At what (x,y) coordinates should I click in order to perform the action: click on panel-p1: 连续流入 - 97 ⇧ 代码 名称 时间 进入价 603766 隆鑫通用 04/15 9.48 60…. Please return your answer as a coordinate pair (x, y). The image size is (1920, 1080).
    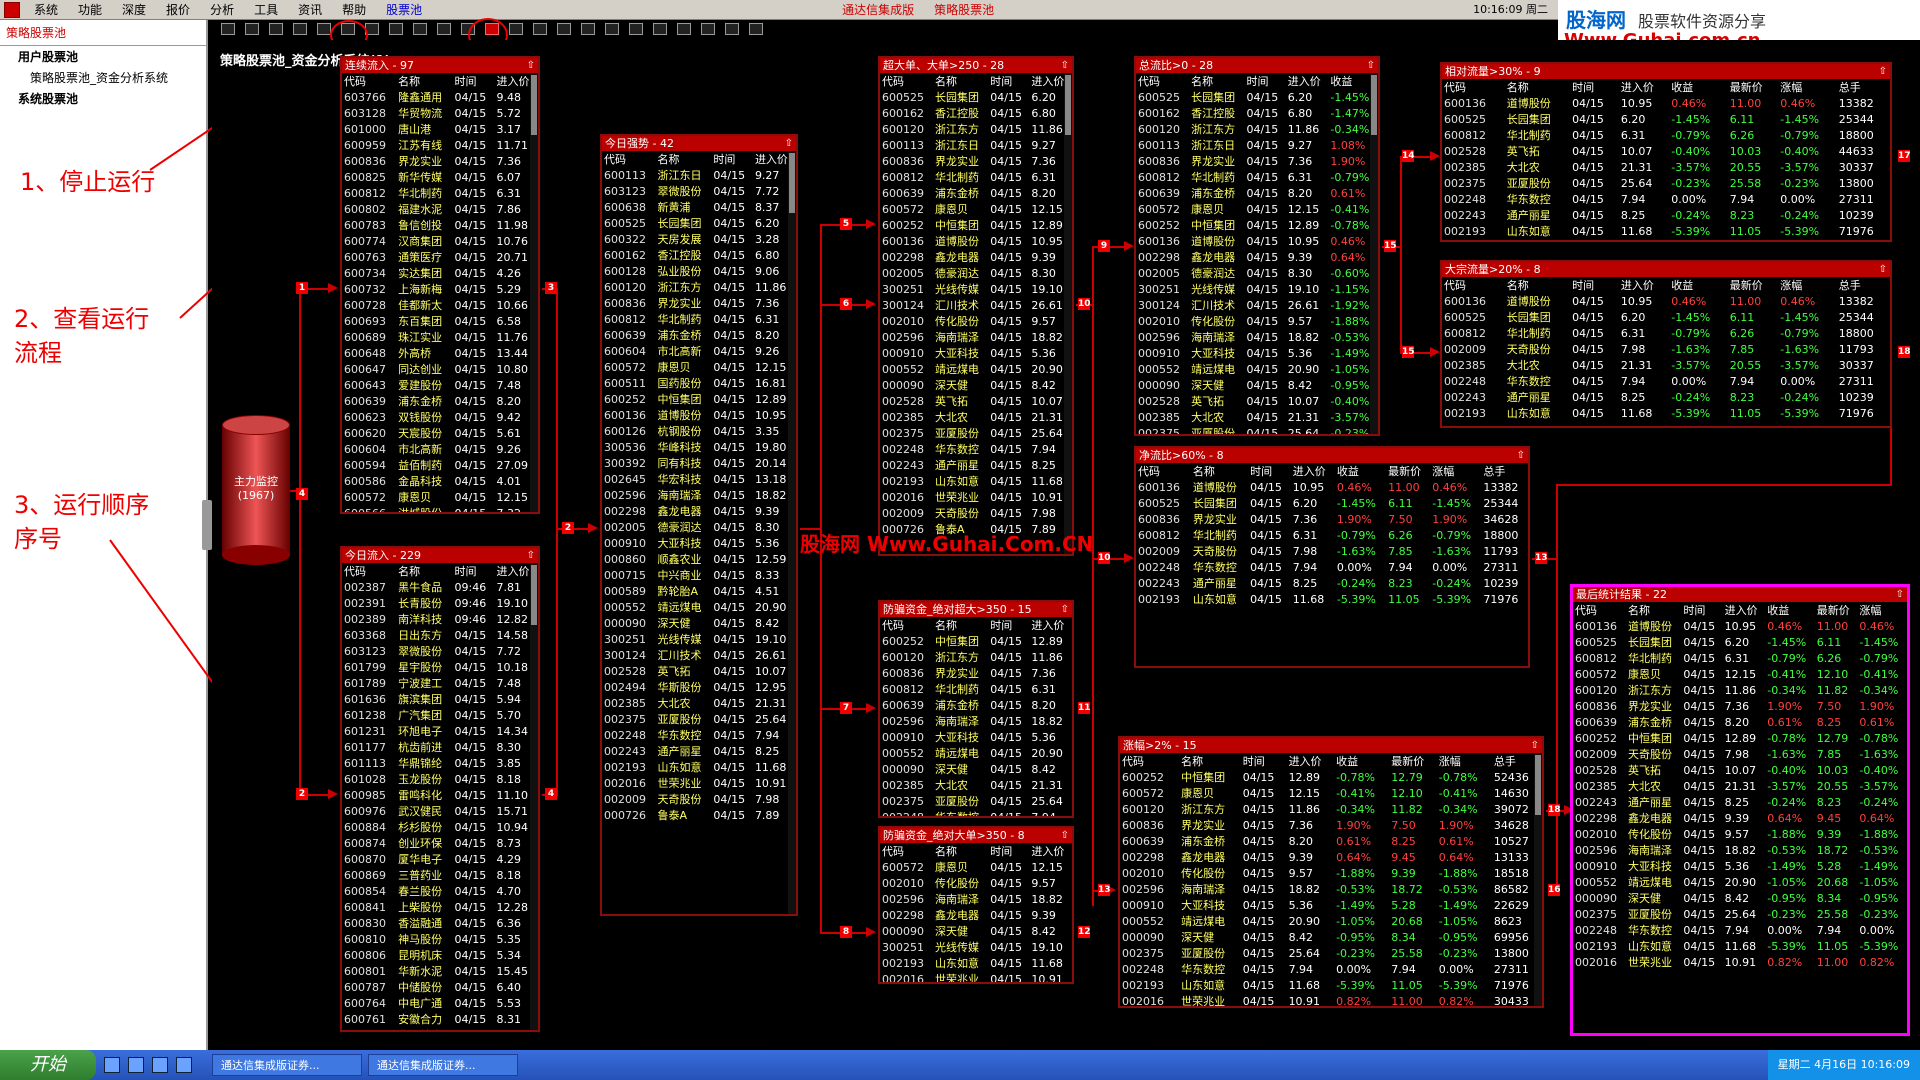
    Looking at the image, I should click on (440, 285).